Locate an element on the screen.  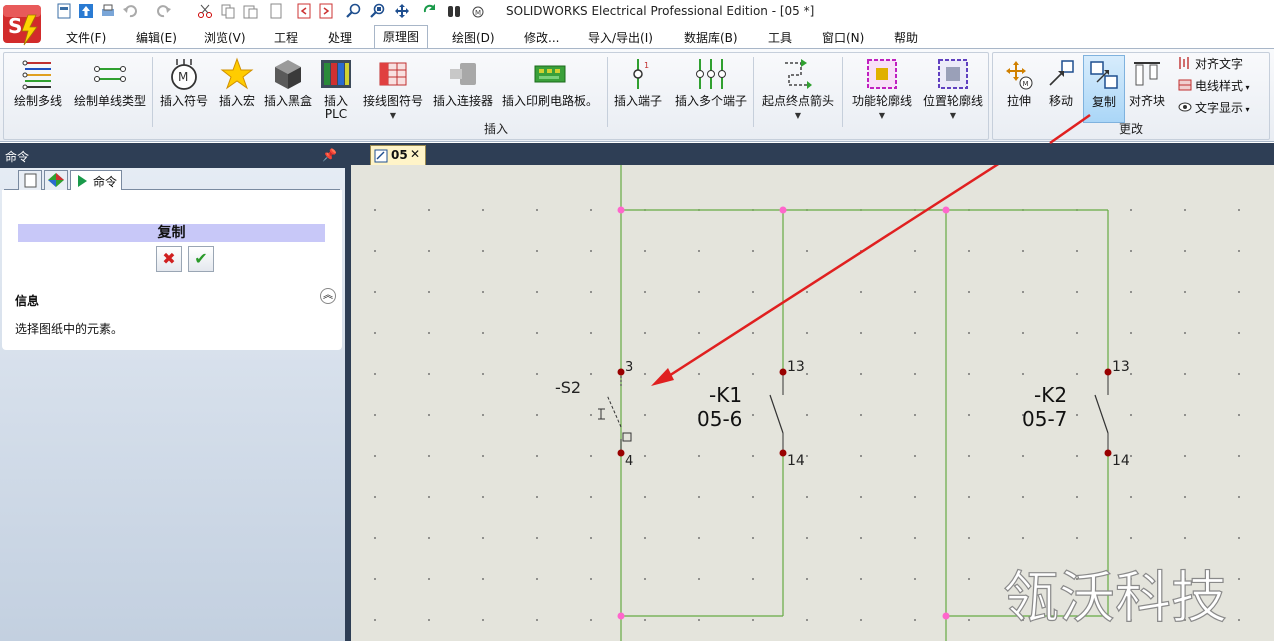
insert-plc-button: 插入 PLC is located at coordinates (336, 89).